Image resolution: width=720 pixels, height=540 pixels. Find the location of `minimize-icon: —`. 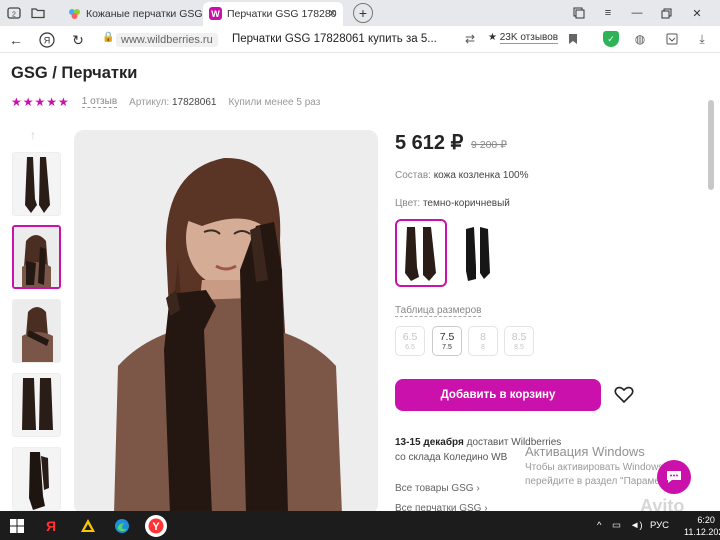

minimize-icon: — is located at coordinates (637, 13).